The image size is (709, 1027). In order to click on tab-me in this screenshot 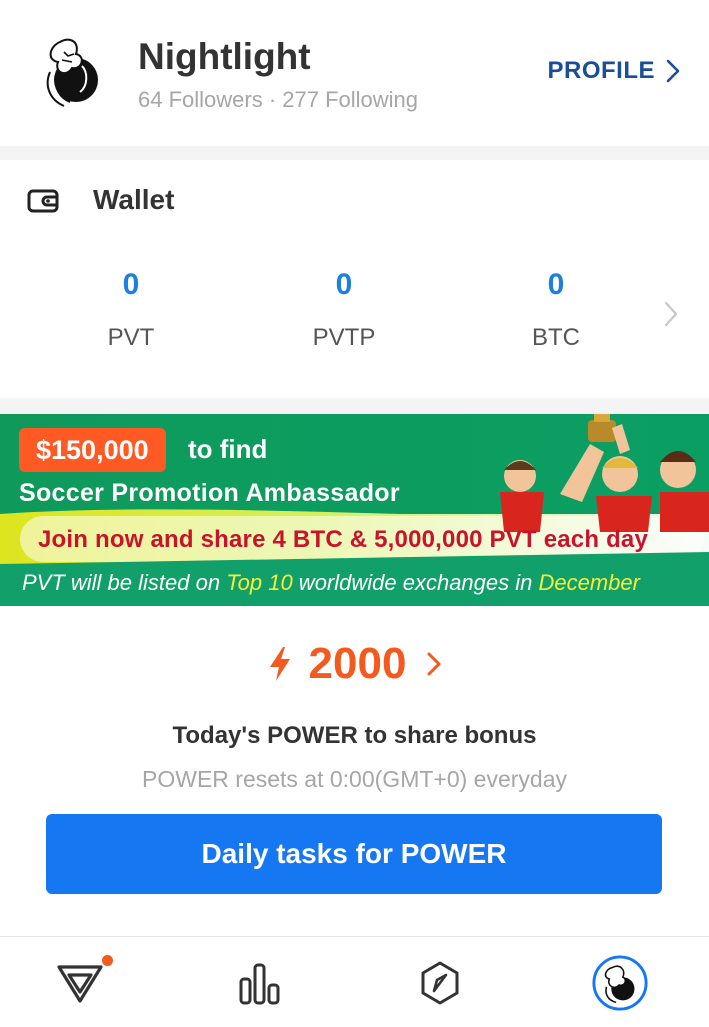, I will do `click(620, 982)`.